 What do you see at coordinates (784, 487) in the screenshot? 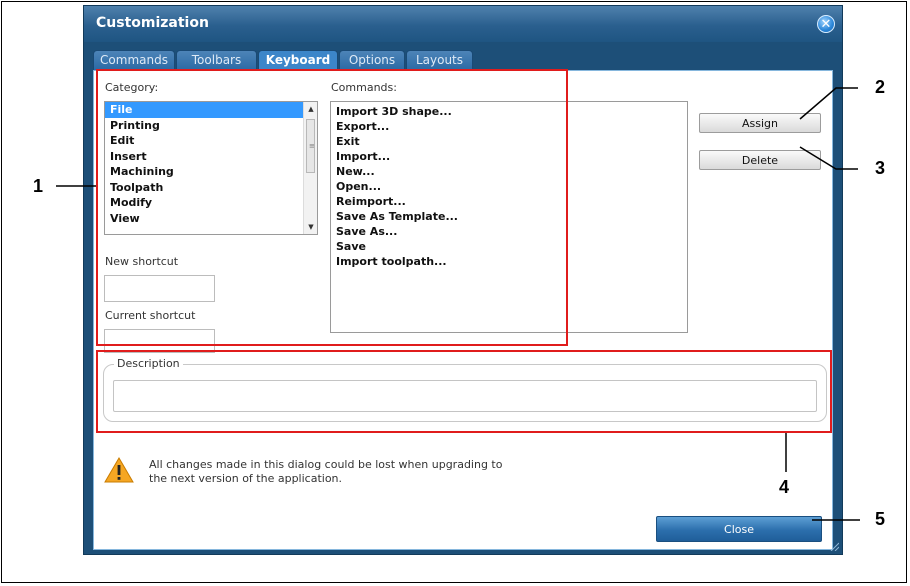
I see `callout-4: 4` at bounding box center [784, 487].